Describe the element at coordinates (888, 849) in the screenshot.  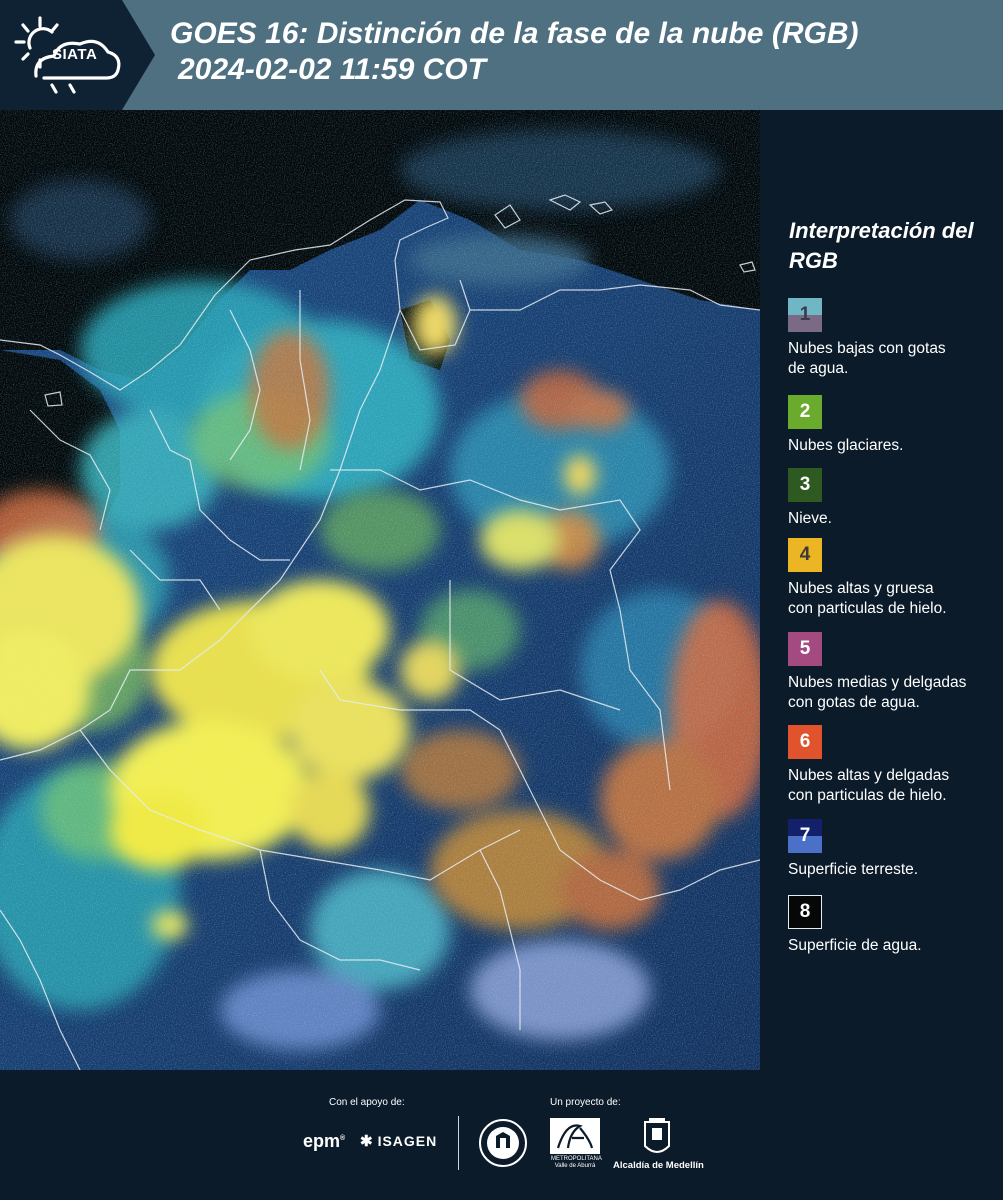
I see `legend-item-7: 7 Superficie terreste.` at that location.